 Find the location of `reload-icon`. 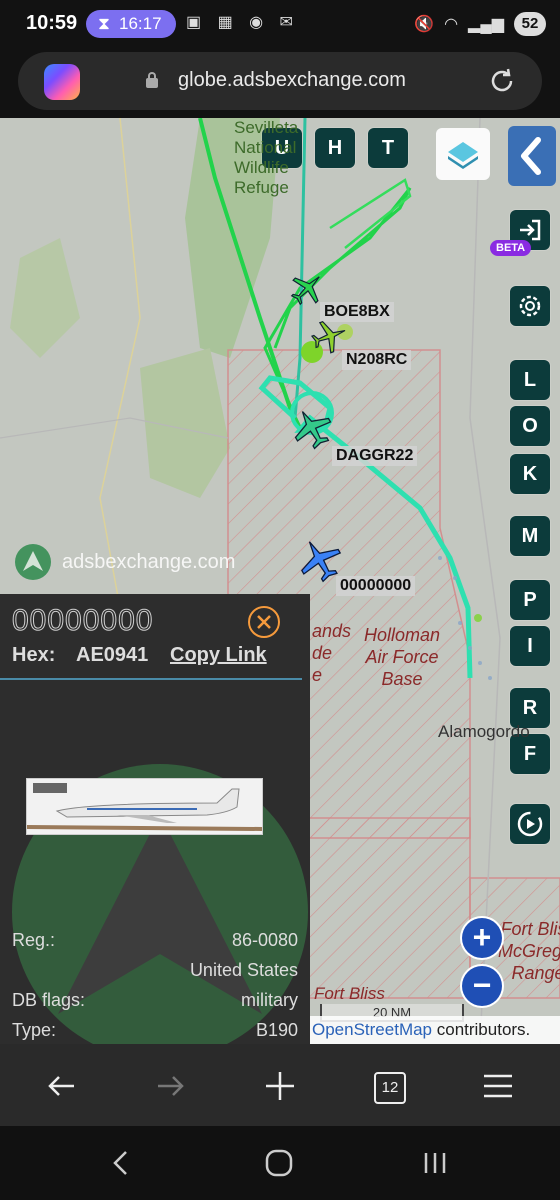

reload-icon is located at coordinates (502, 81).